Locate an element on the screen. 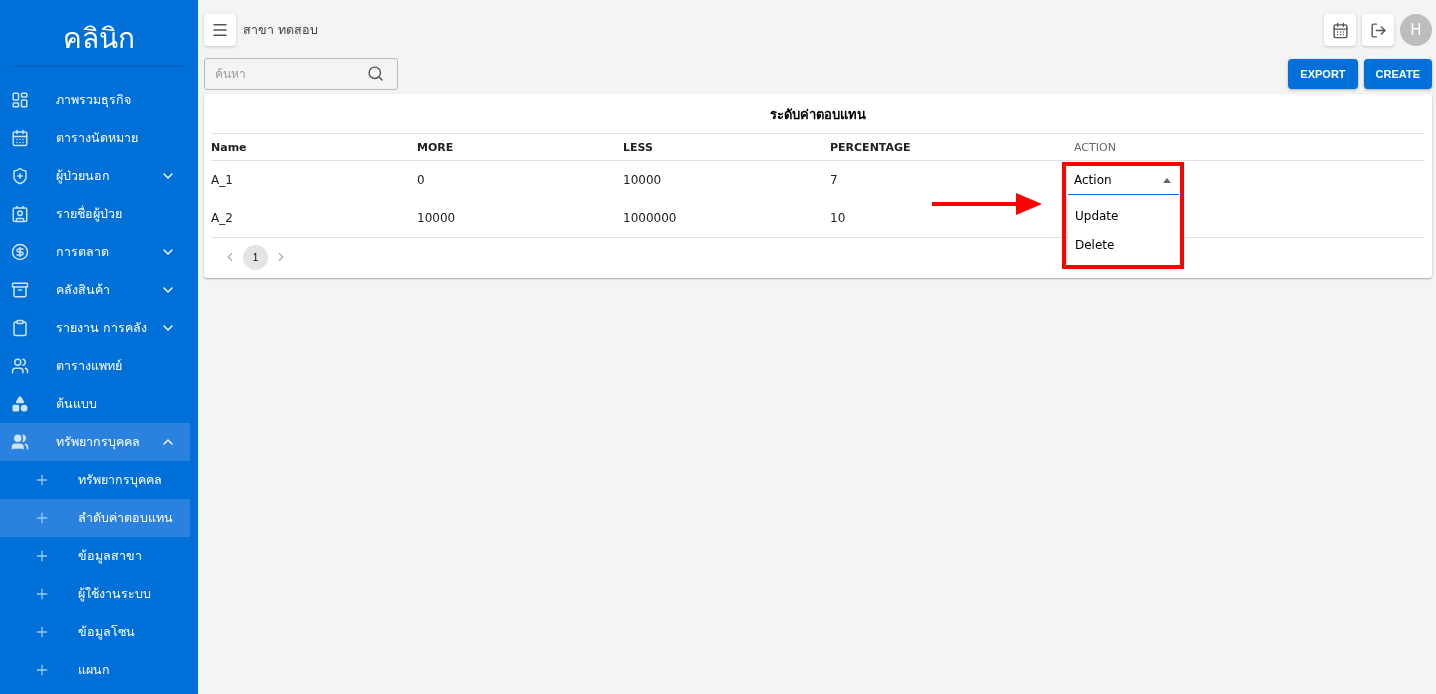 The height and width of the screenshot is (694, 1436). submenu-item: ลำดับค่าตอบแทน is located at coordinates (95, 518).